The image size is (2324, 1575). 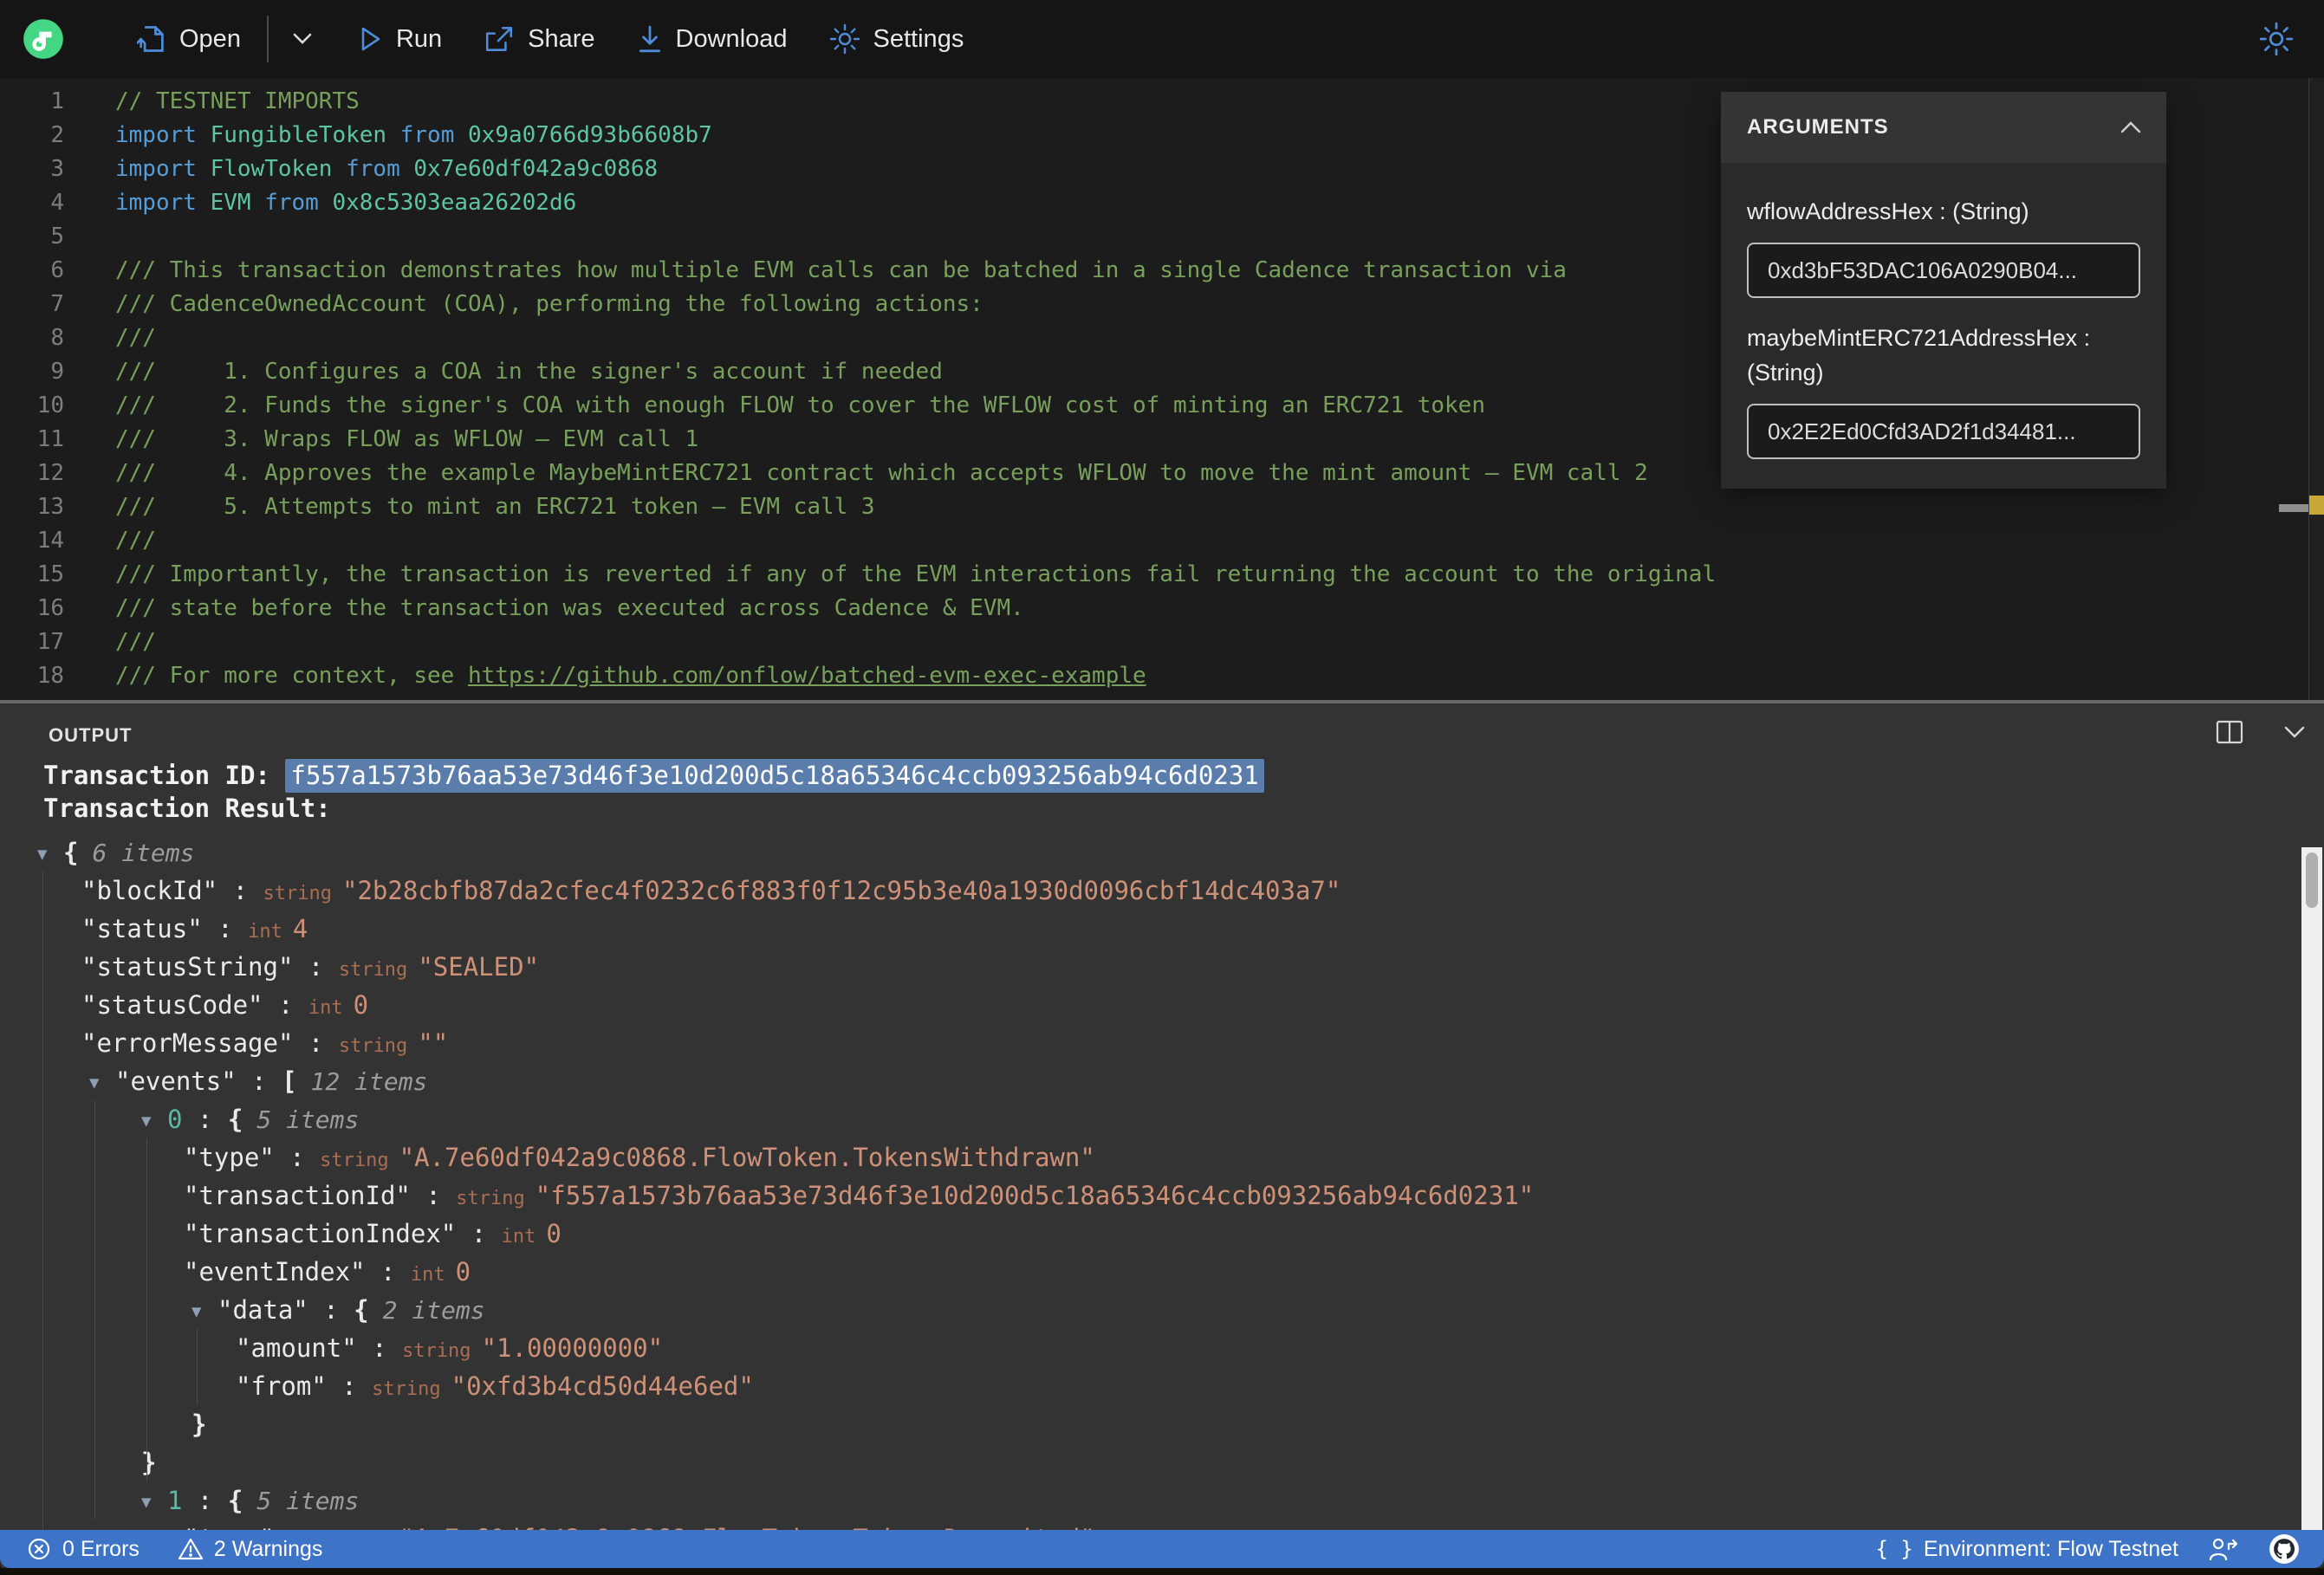 I want to click on line-number: 11, so click(x=50, y=439).